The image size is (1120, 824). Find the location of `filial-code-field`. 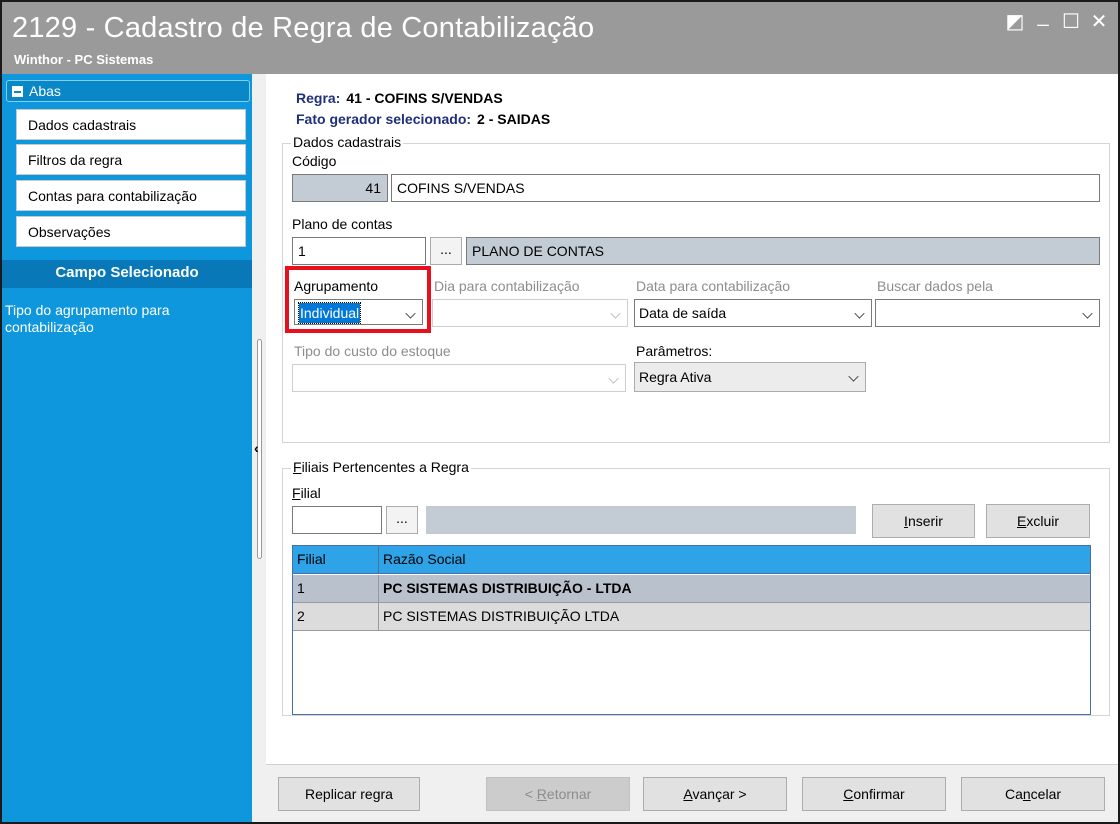

filial-code-field is located at coordinates (337, 520).